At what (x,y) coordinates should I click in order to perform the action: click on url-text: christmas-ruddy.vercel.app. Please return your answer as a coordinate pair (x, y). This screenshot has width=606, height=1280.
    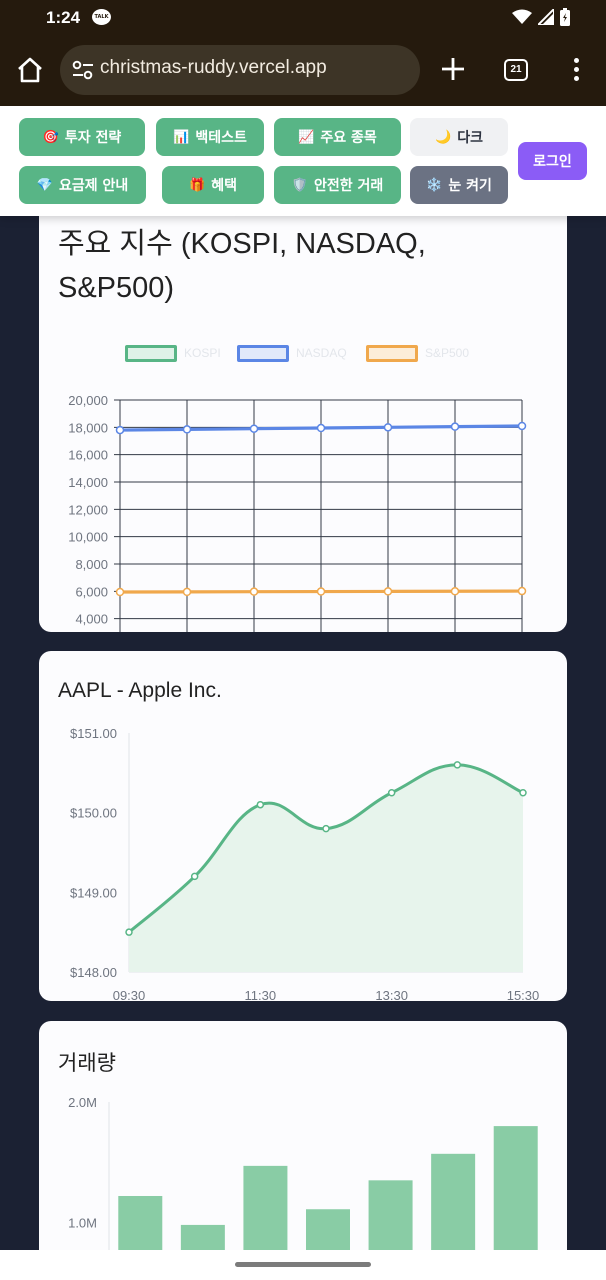
    Looking at the image, I should click on (213, 67).